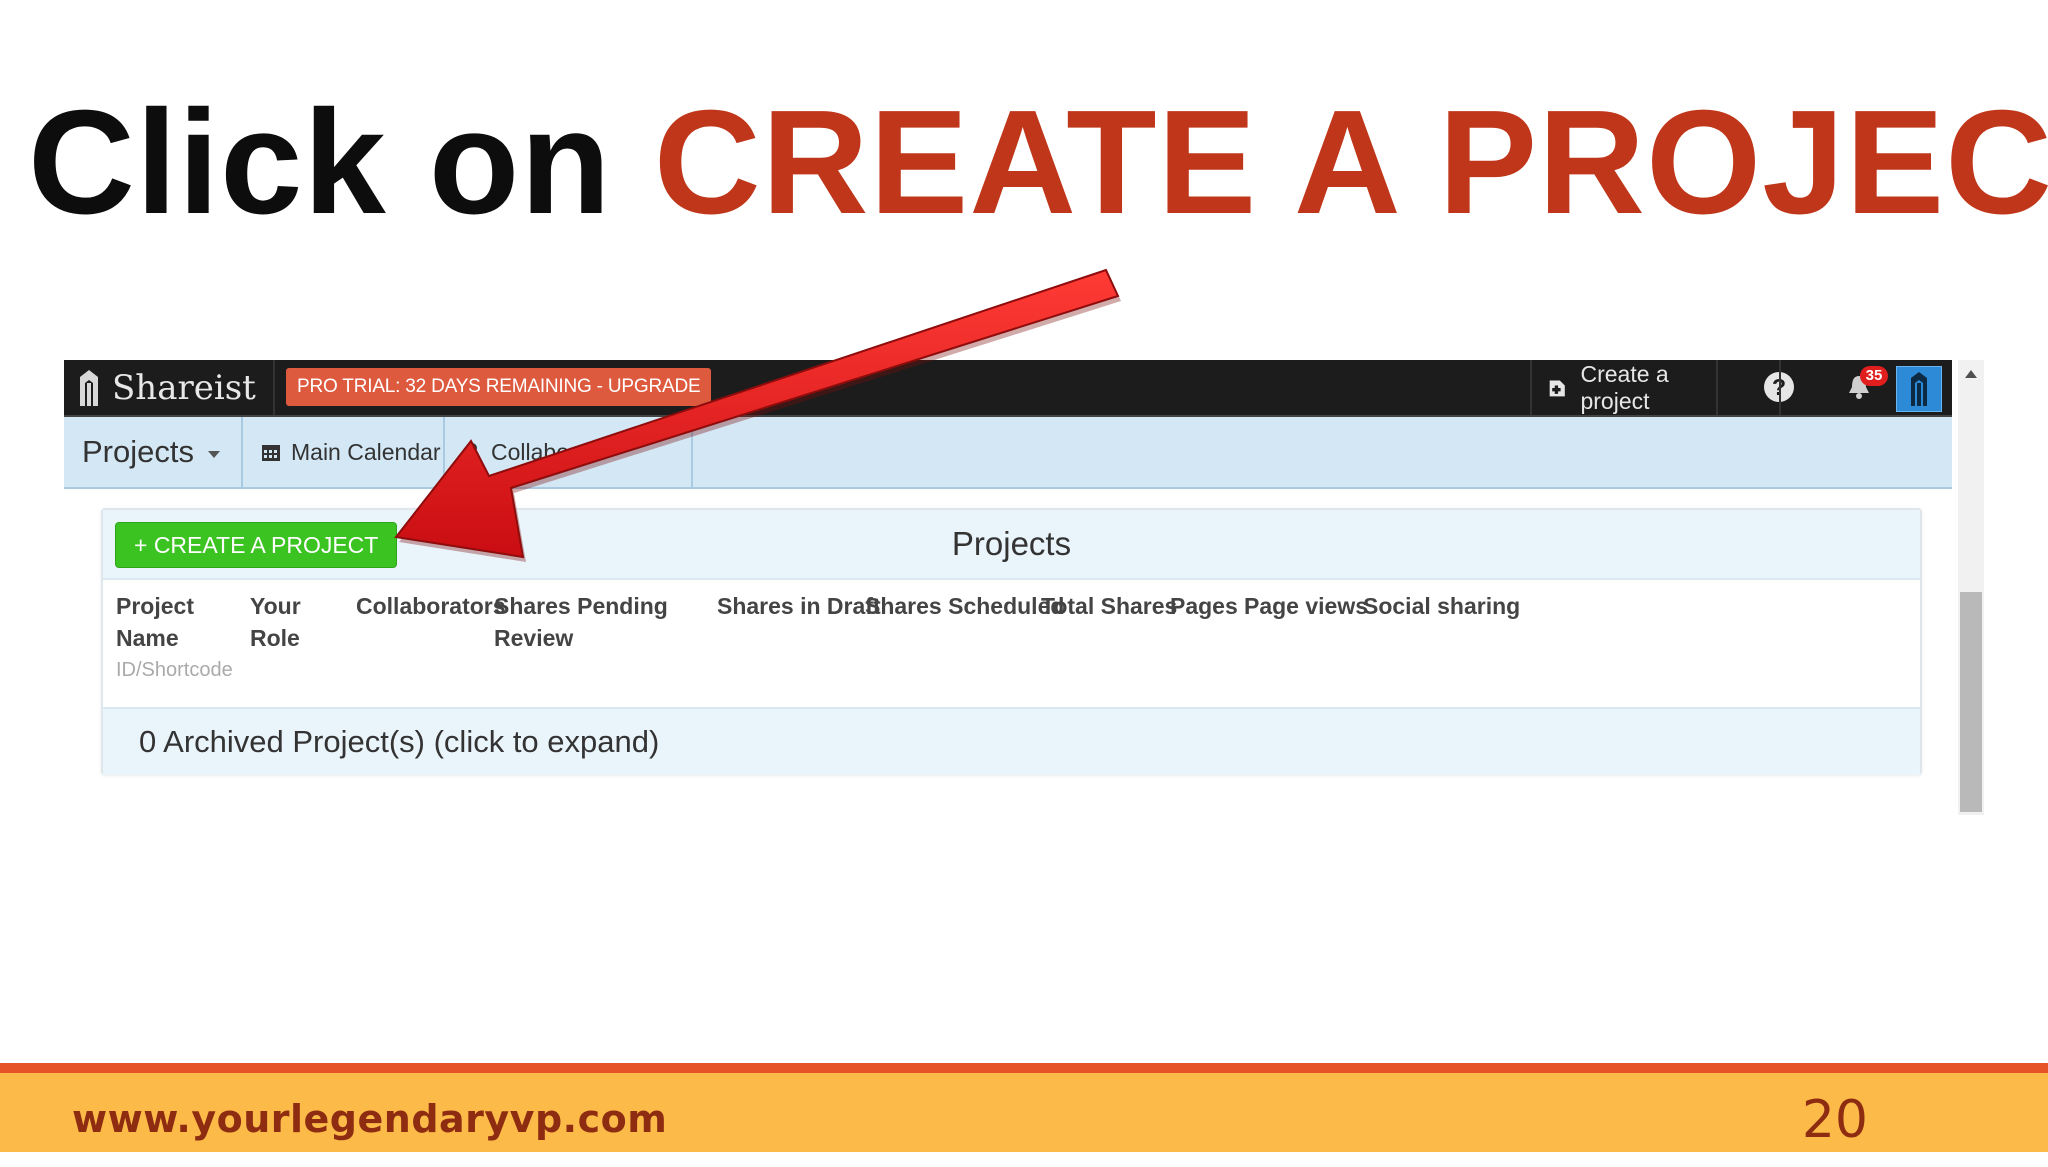  I want to click on slide-page-number: 20, so click(1834, 1120).